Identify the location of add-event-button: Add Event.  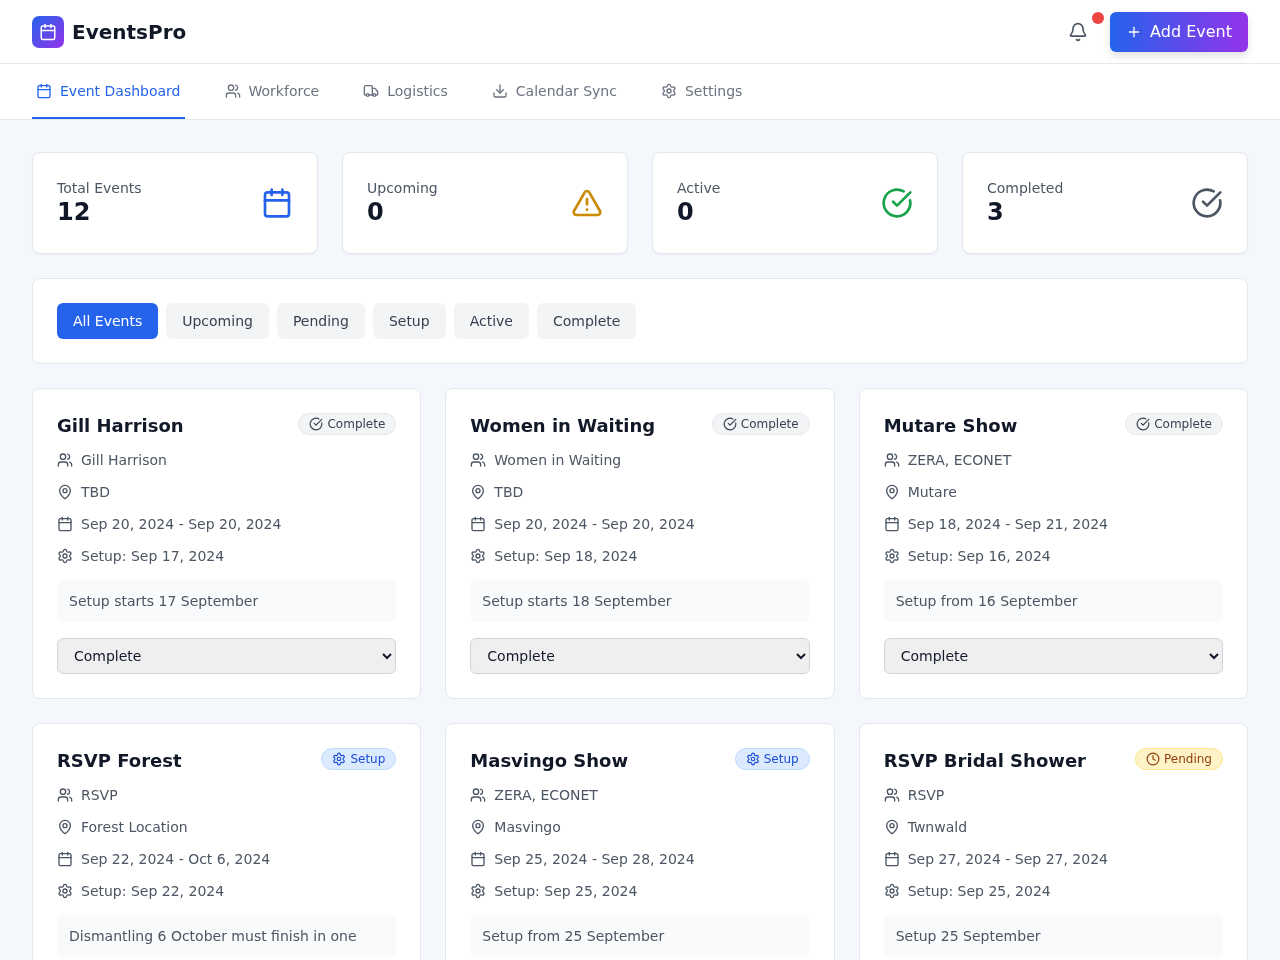
(1179, 31).